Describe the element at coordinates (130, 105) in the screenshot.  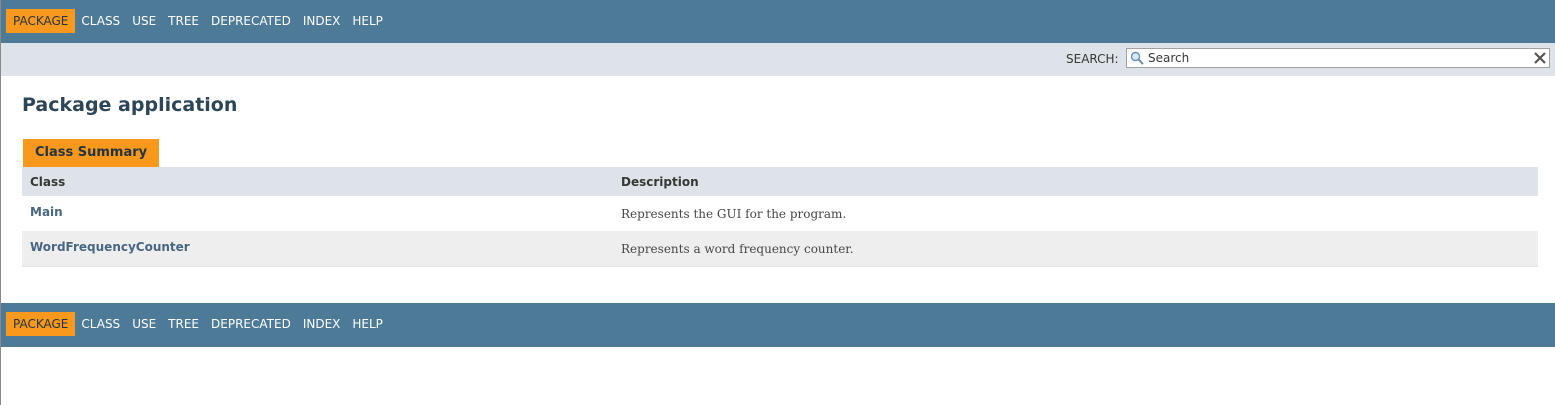
I see `page-title: Package application` at that location.